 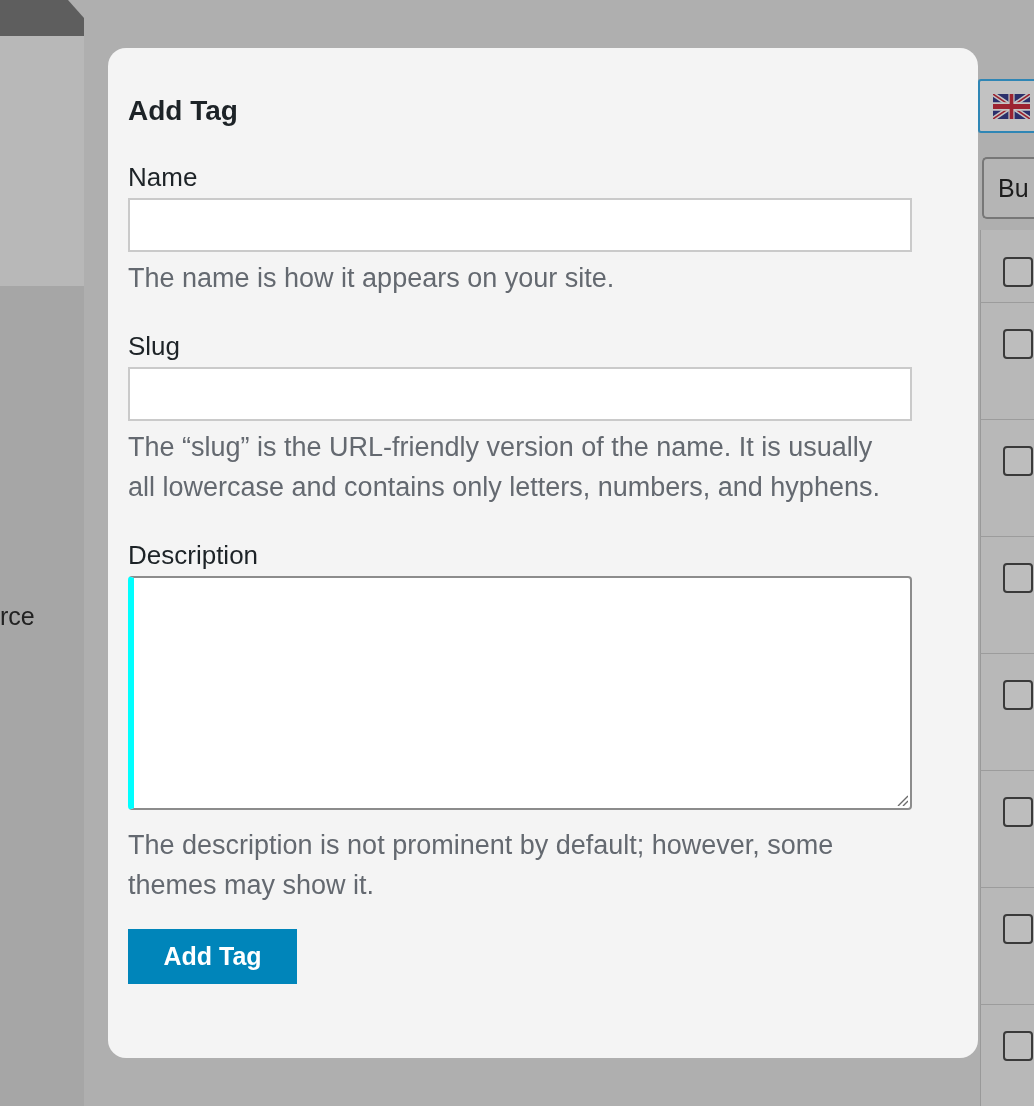 I want to click on dialog-title: Add Tag, so click(x=183, y=111).